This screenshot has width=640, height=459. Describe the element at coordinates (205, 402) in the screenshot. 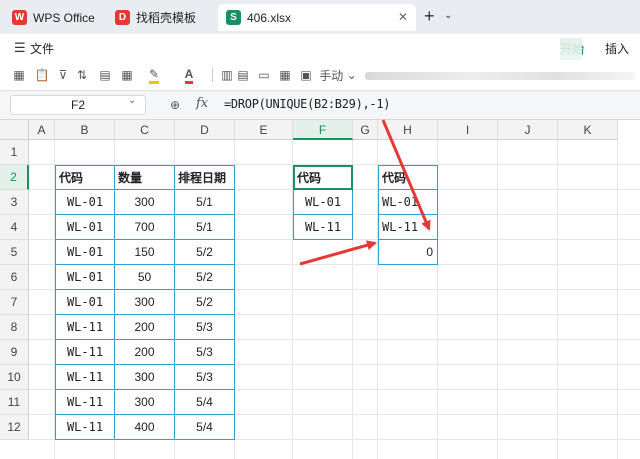

I see `cell-d11: 5/4` at that location.